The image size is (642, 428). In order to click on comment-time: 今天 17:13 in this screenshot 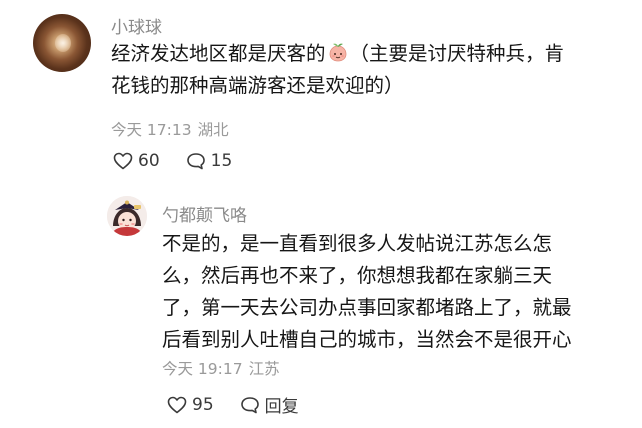, I will do `click(151, 130)`.